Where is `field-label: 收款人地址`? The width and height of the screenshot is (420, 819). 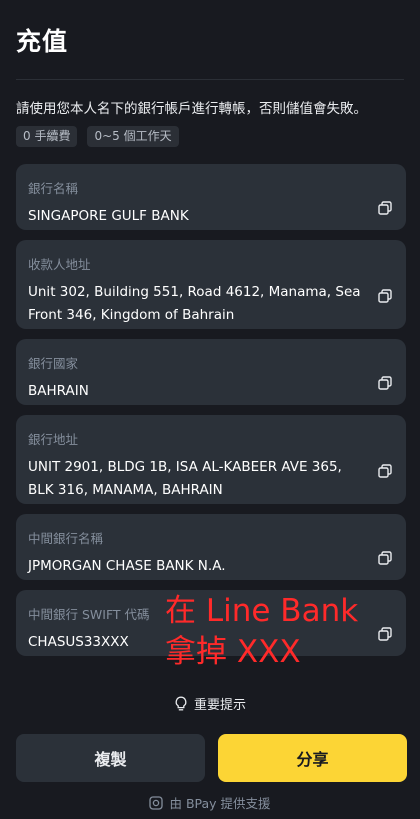 field-label: 收款人地址 is located at coordinates (59, 264).